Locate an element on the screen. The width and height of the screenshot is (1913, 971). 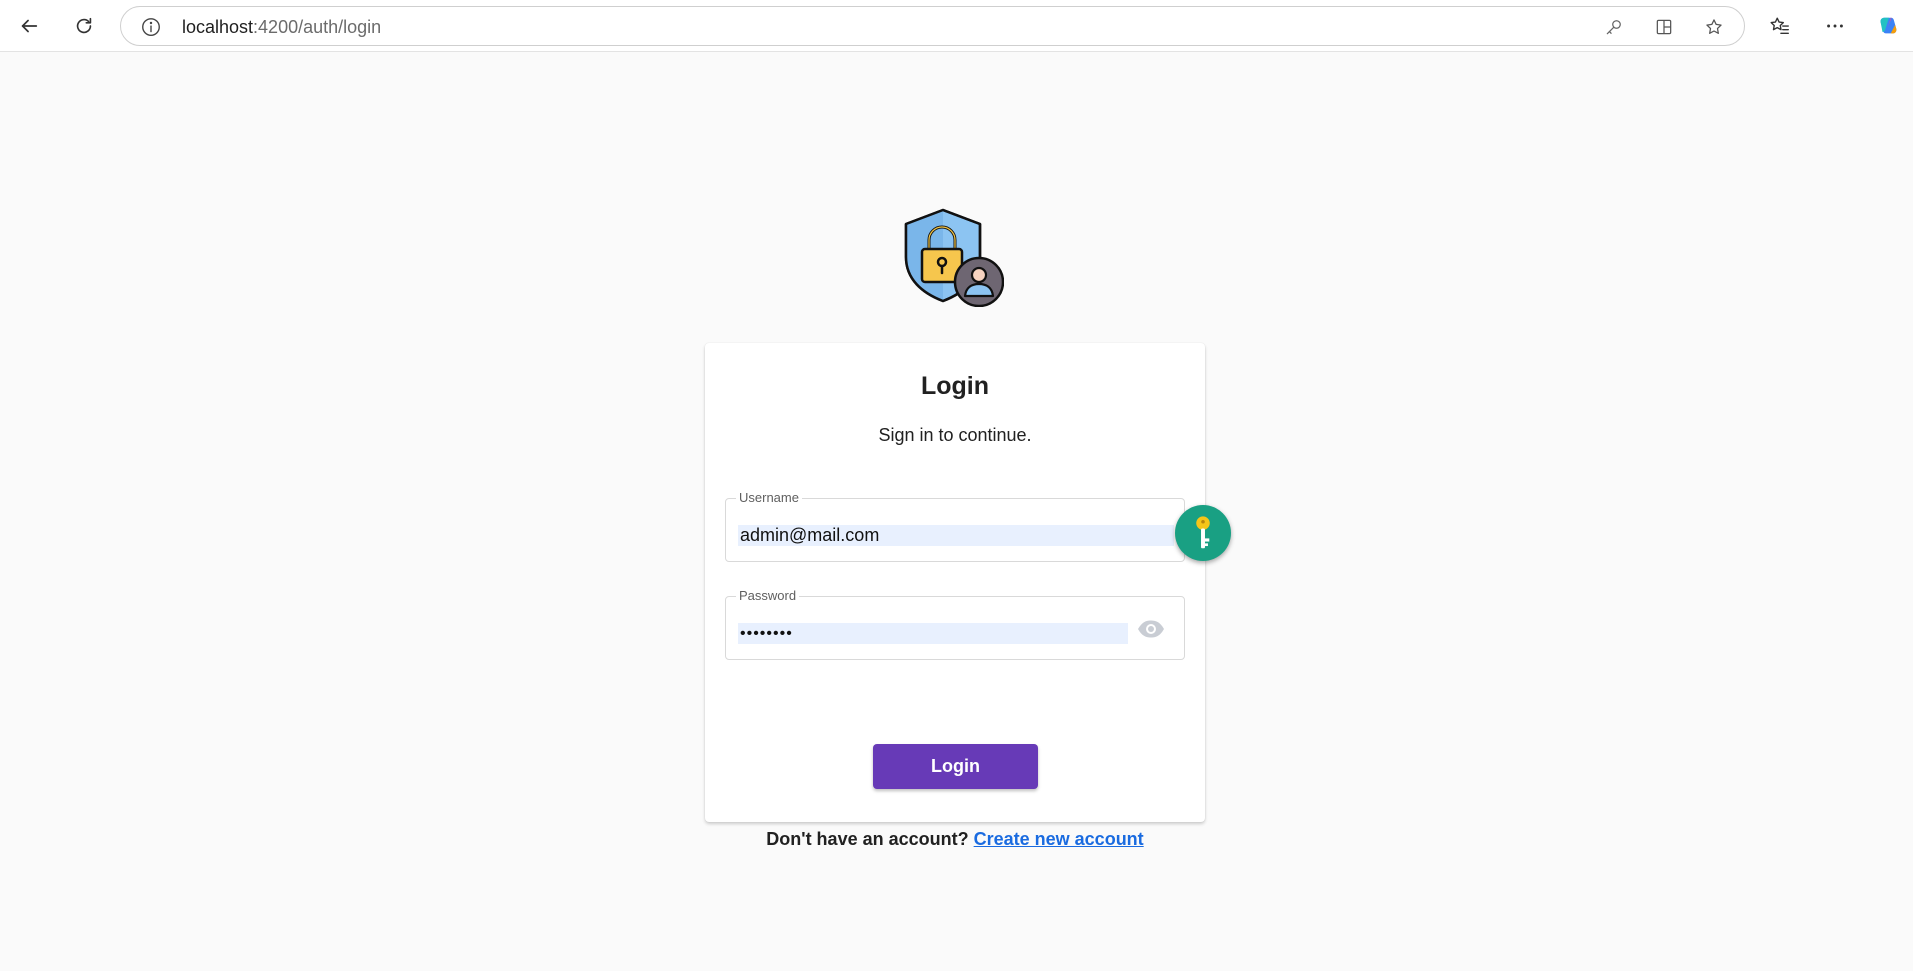
copilot-button is located at coordinates (1888, 26).